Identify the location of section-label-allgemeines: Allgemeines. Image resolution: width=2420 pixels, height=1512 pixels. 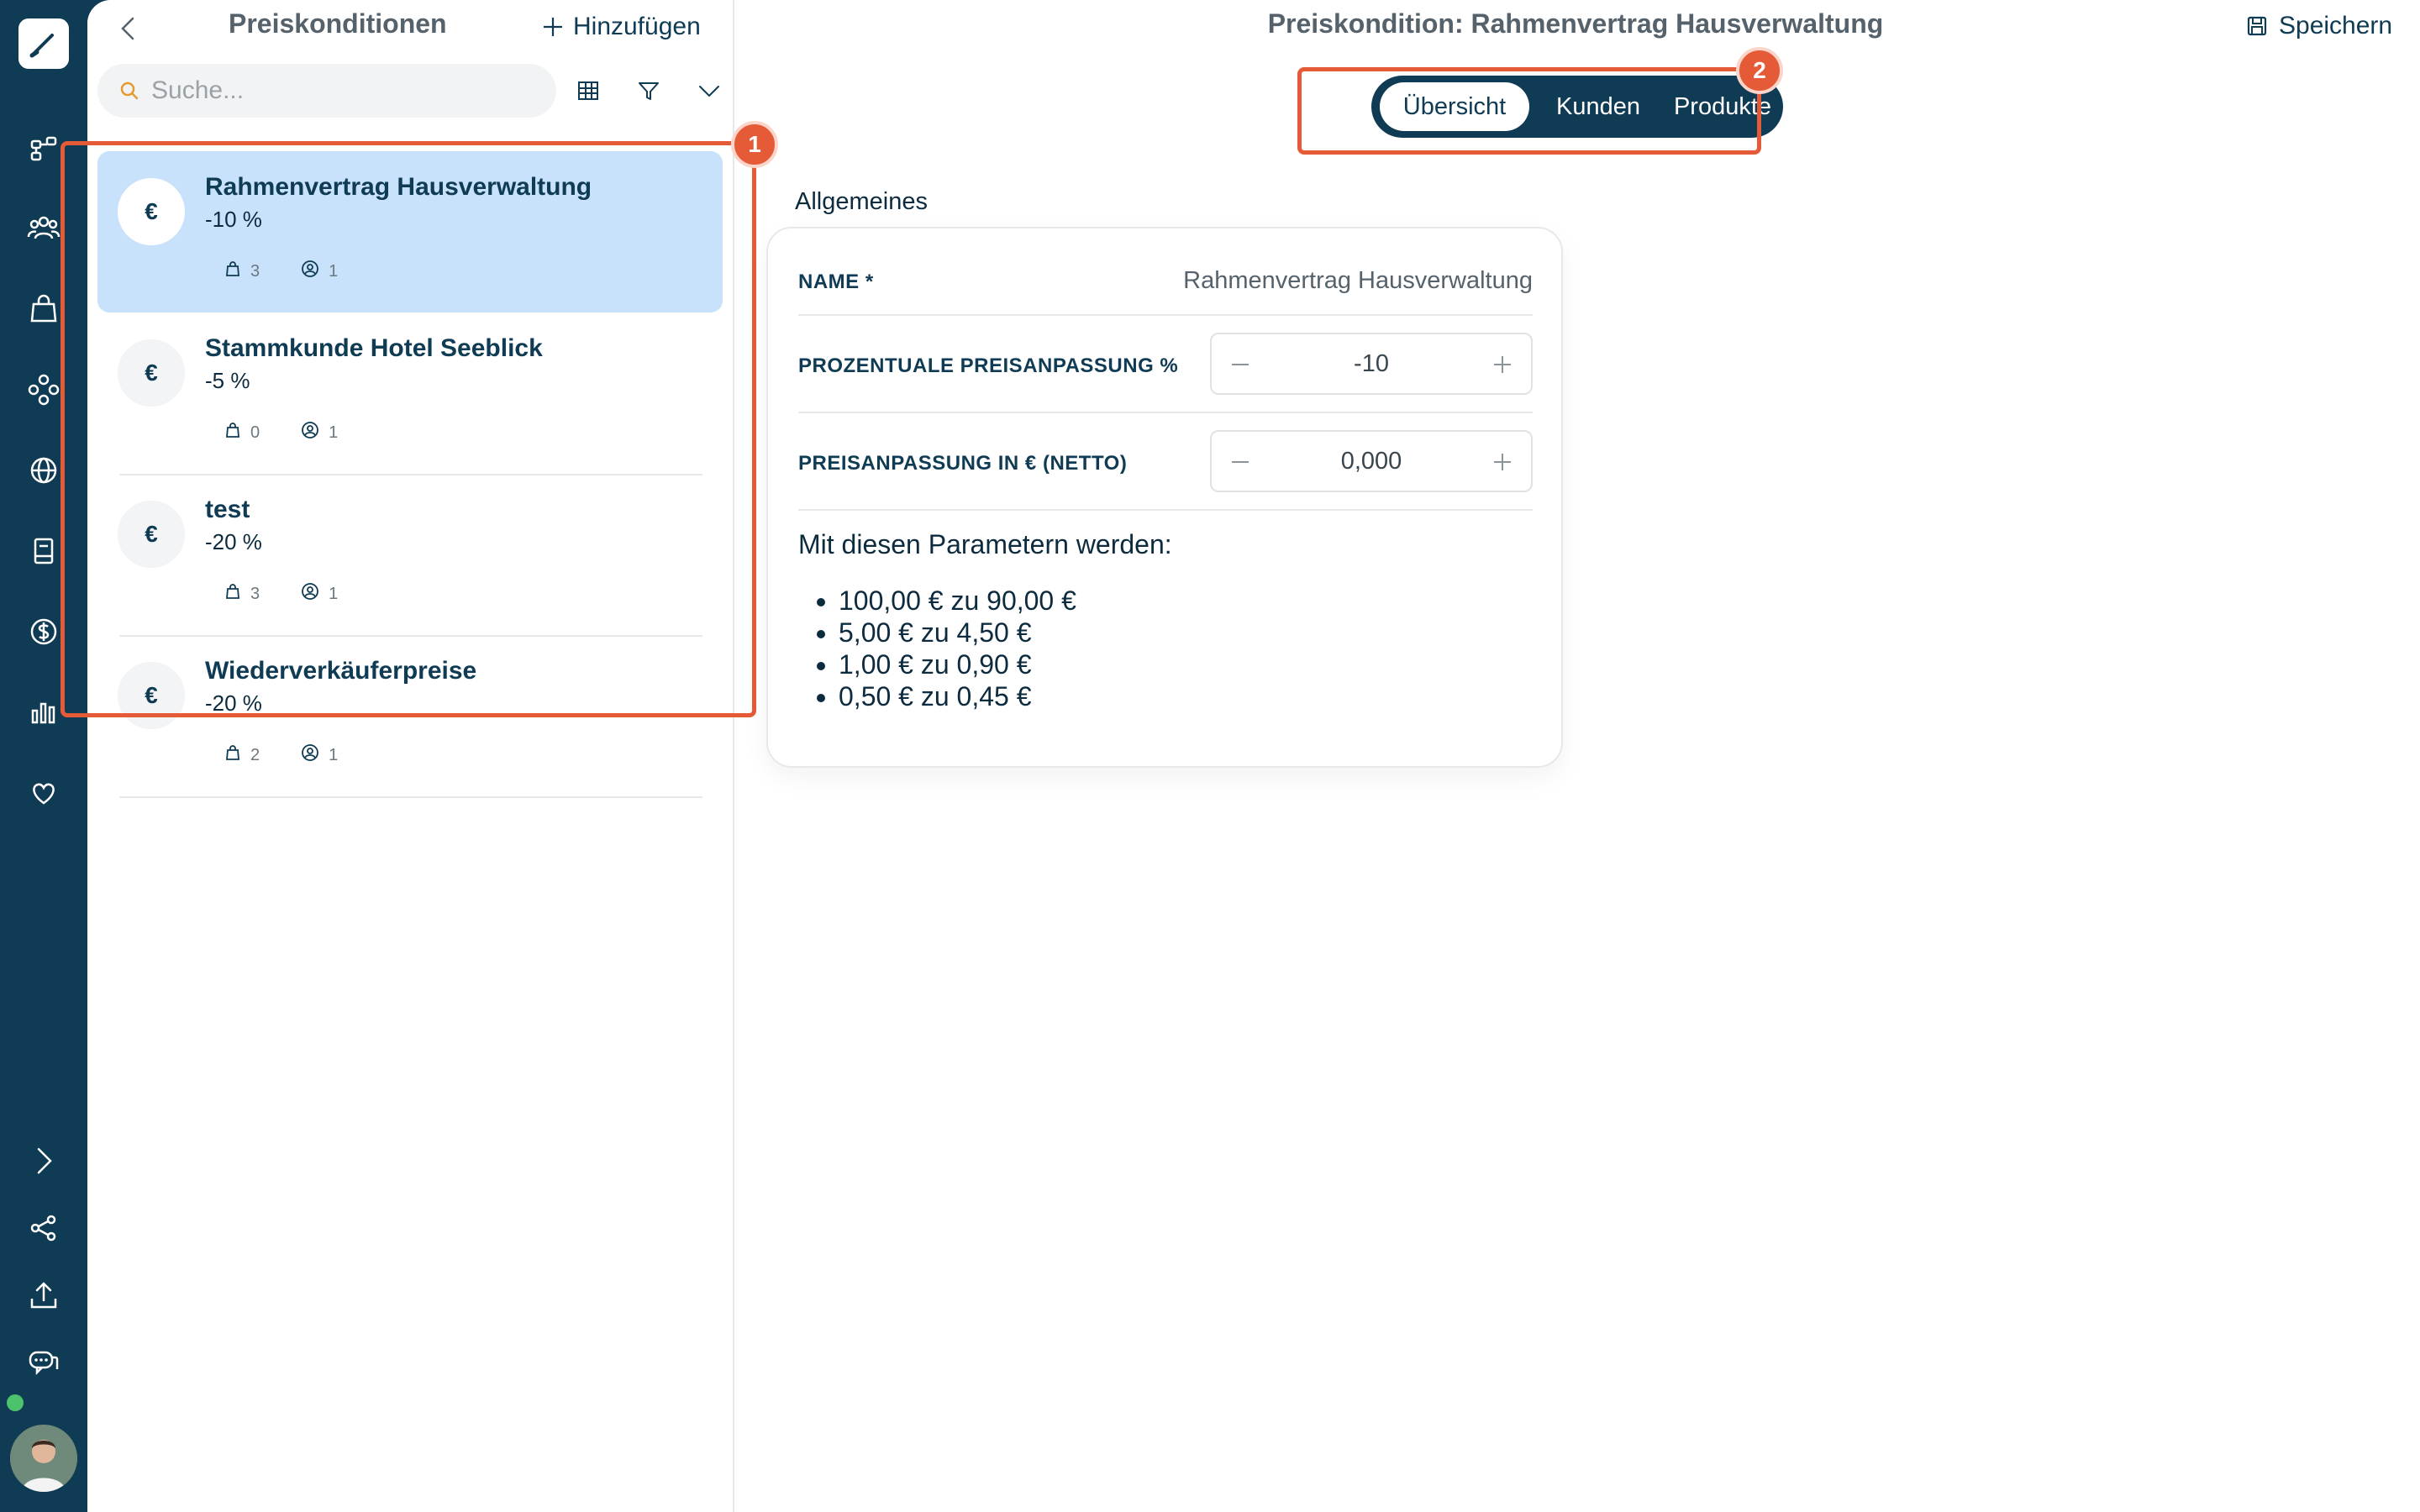
(862, 201).